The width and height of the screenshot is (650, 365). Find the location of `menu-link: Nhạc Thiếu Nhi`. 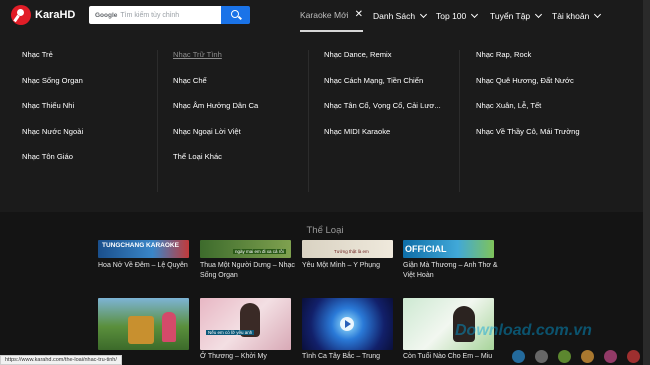

menu-link: Nhạc Thiếu Nhi is located at coordinates (52, 114).